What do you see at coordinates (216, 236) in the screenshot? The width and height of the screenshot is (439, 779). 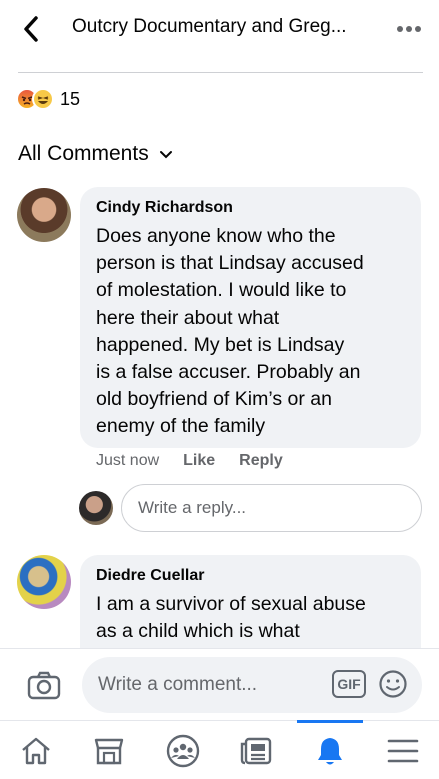 I see `comment-line: Does anyone know who the` at bounding box center [216, 236].